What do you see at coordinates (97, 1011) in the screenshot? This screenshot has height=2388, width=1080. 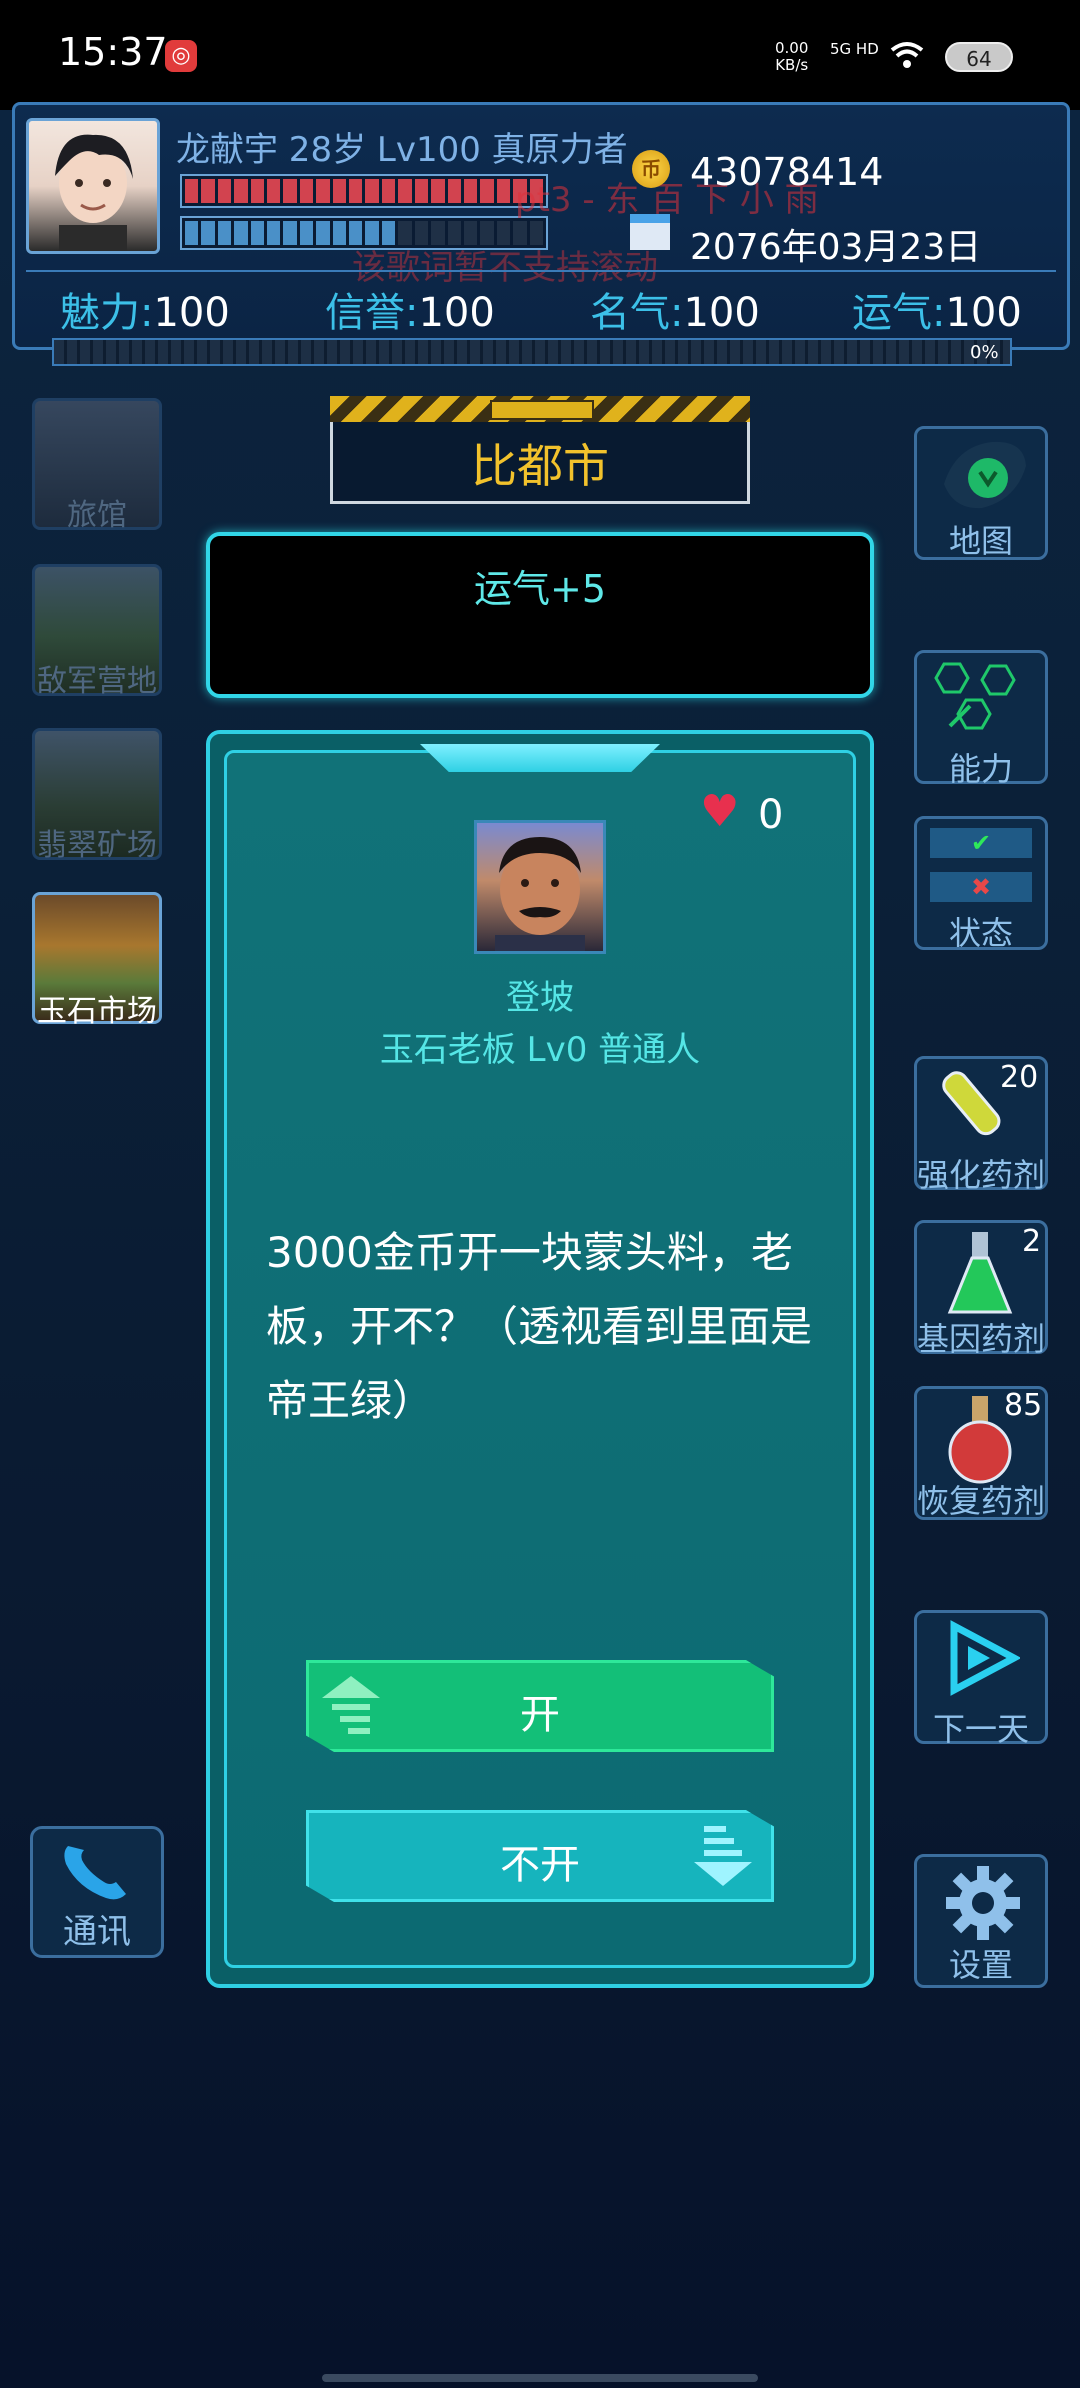 I see `location-jade-market-label: 玉石市场` at bounding box center [97, 1011].